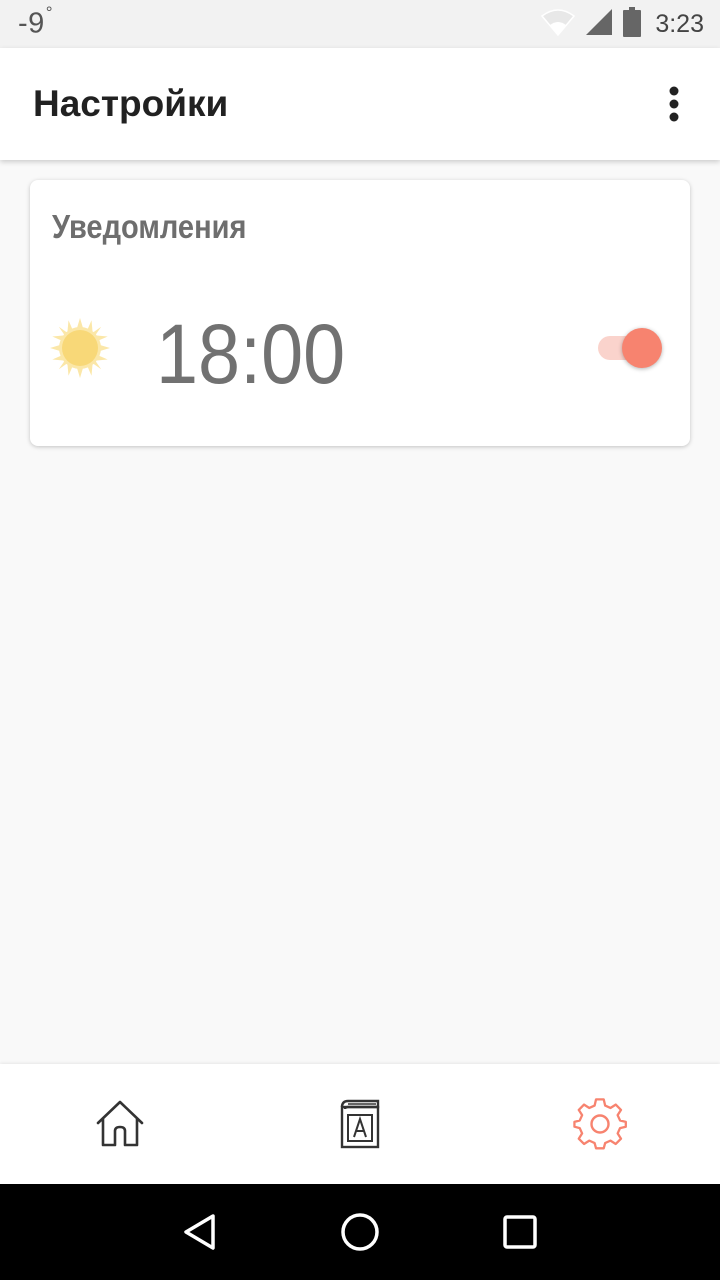  I want to click on nav-dictionary, so click(360, 1124).